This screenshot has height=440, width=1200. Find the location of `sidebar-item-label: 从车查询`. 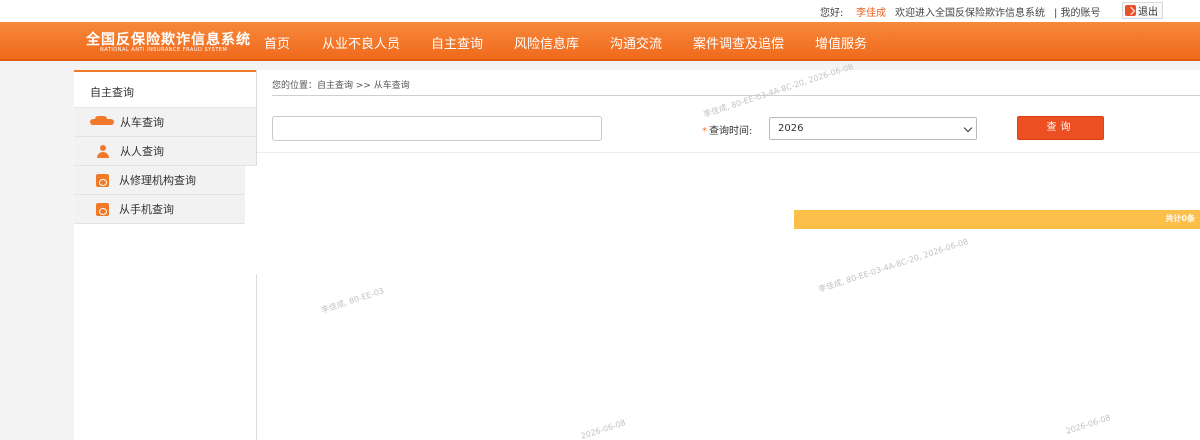

sidebar-item-label: 从车查询 is located at coordinates (142, 122).